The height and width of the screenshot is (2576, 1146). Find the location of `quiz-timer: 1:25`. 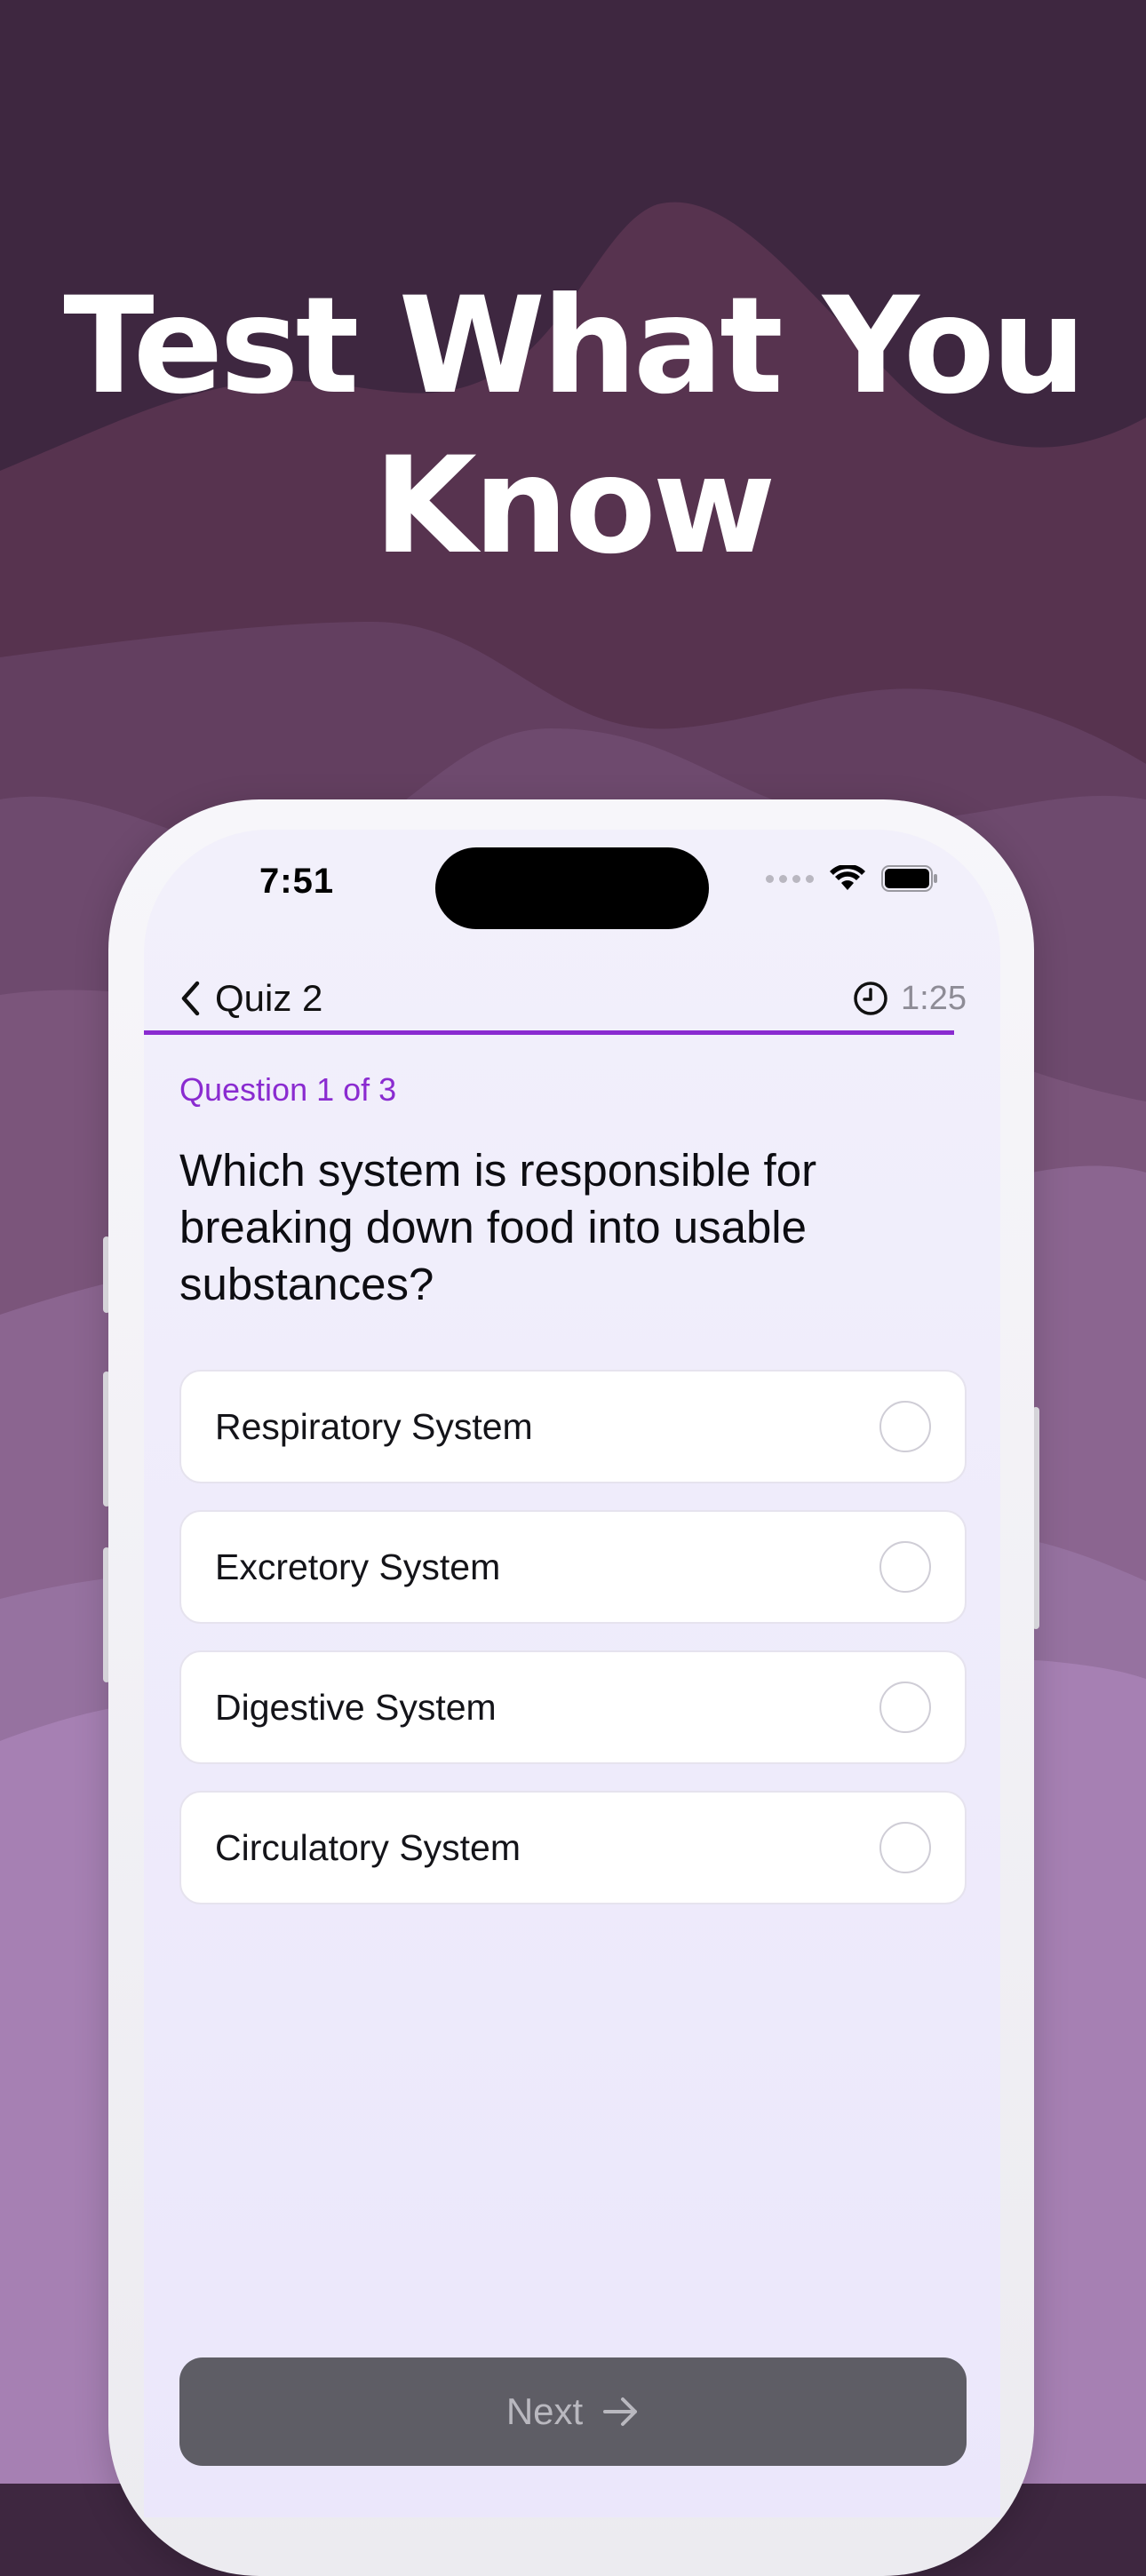

quiz-timer: 1:25 is located at coordinates (910, 998).